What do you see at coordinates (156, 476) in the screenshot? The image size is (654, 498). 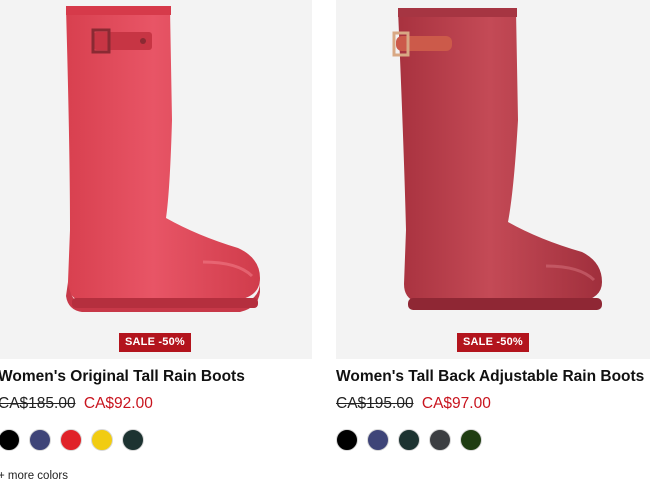 I see `more-colors-link: + more colors` at bounding box center [156, 476].